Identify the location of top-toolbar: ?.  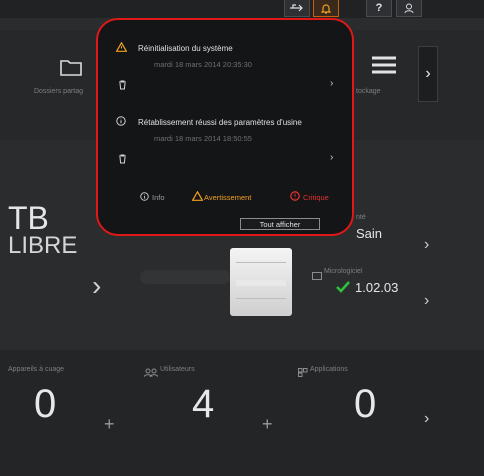
(242, 9).